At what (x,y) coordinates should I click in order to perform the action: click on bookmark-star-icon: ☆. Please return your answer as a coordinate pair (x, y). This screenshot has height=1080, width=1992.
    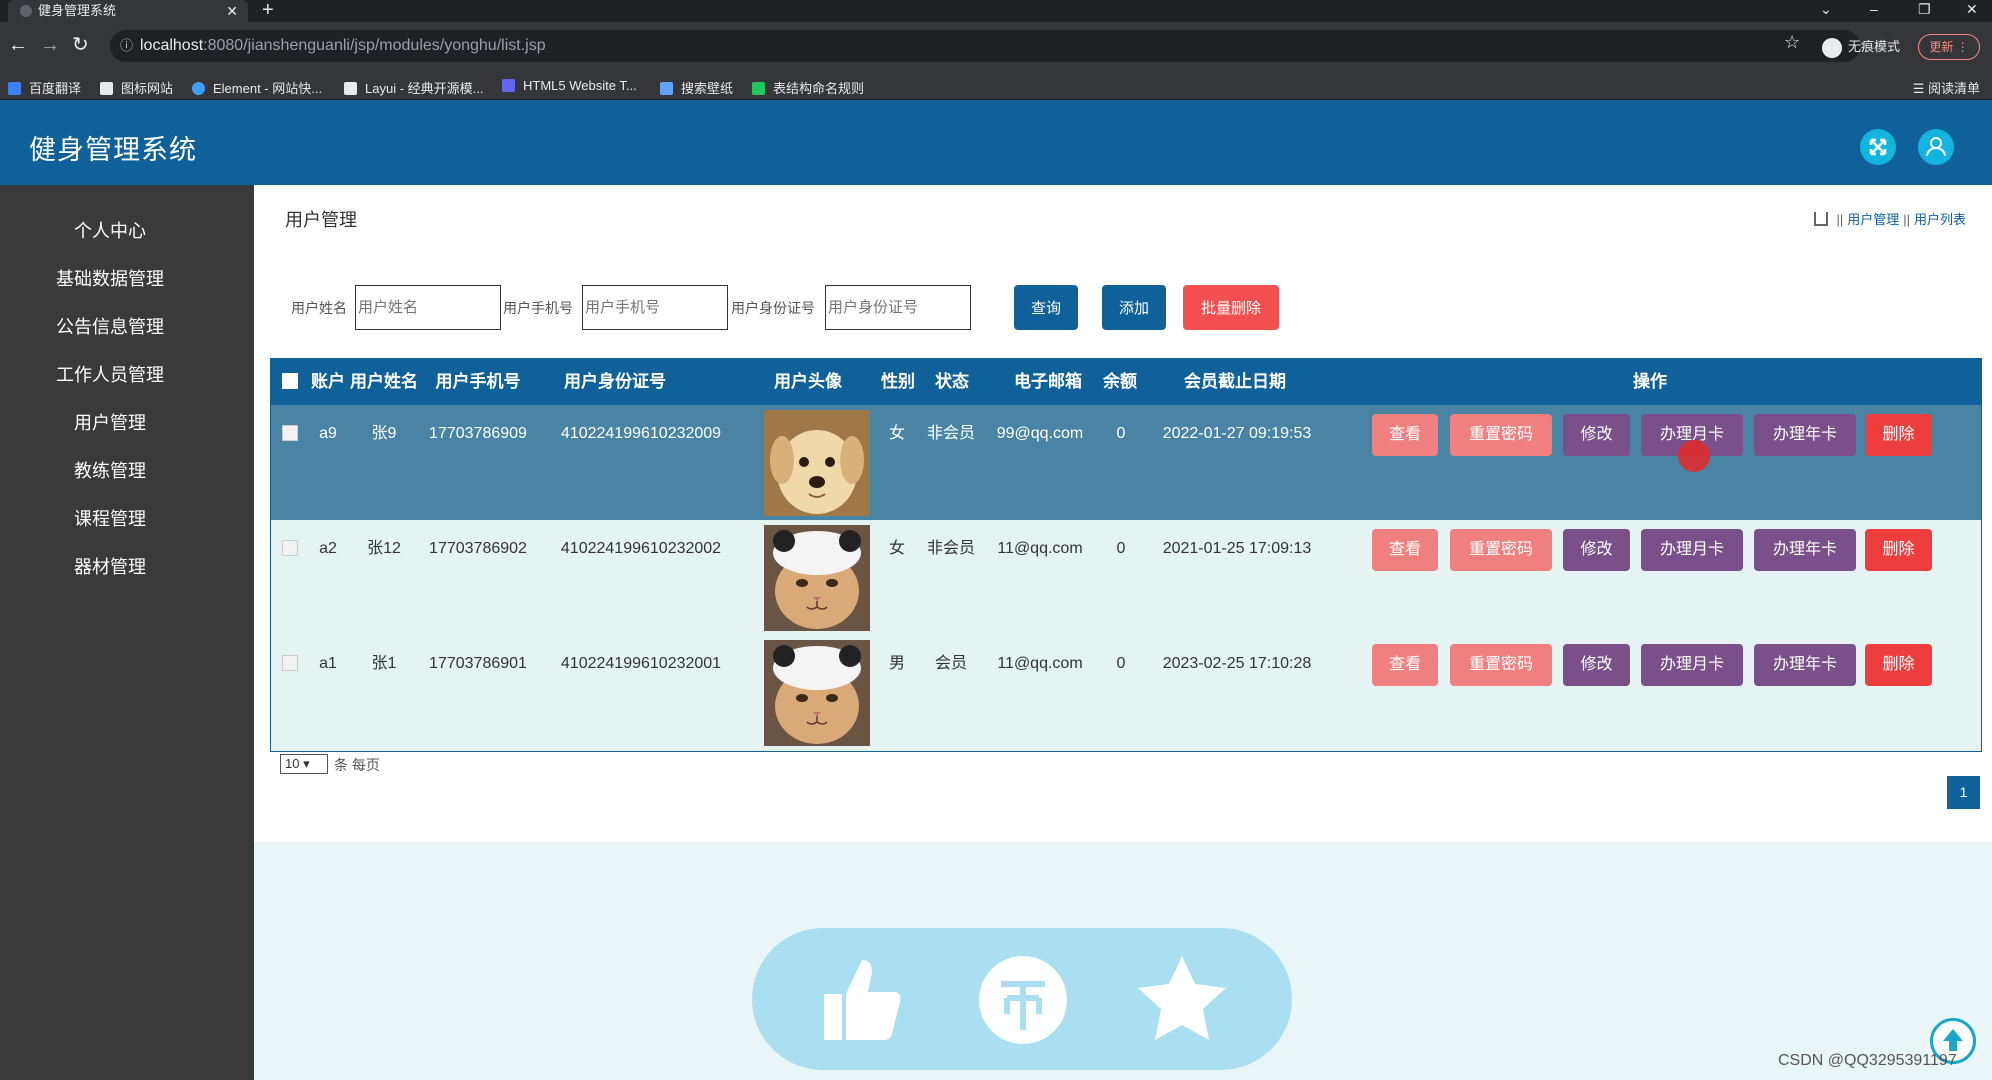
    Looking at the image, I should click on (1792, 42).